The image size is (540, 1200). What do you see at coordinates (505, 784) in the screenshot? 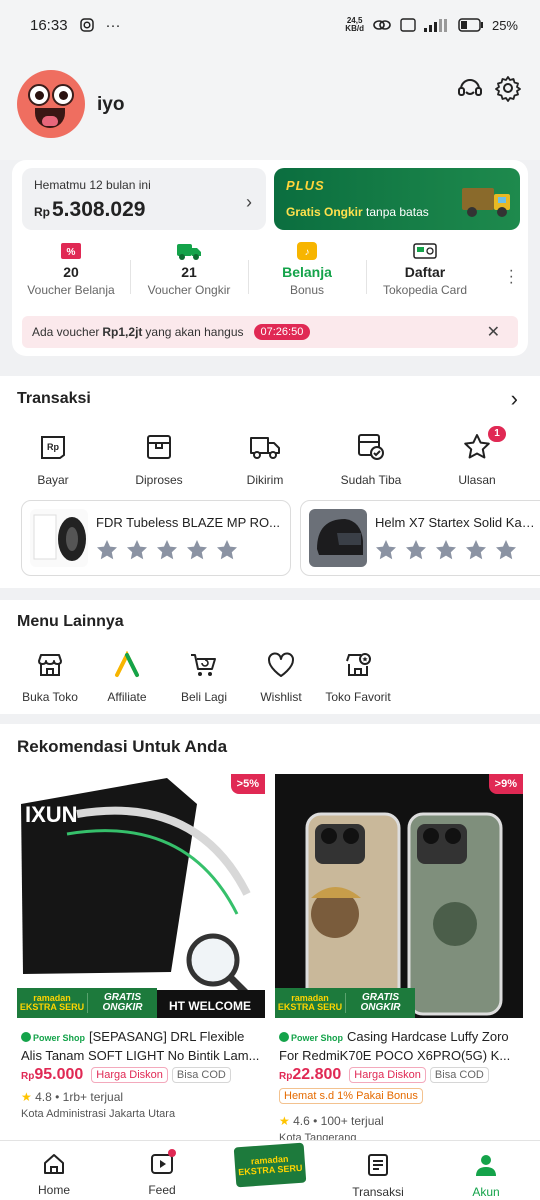
I see `discount-badge: >9%` at bounding box center [505, 784].